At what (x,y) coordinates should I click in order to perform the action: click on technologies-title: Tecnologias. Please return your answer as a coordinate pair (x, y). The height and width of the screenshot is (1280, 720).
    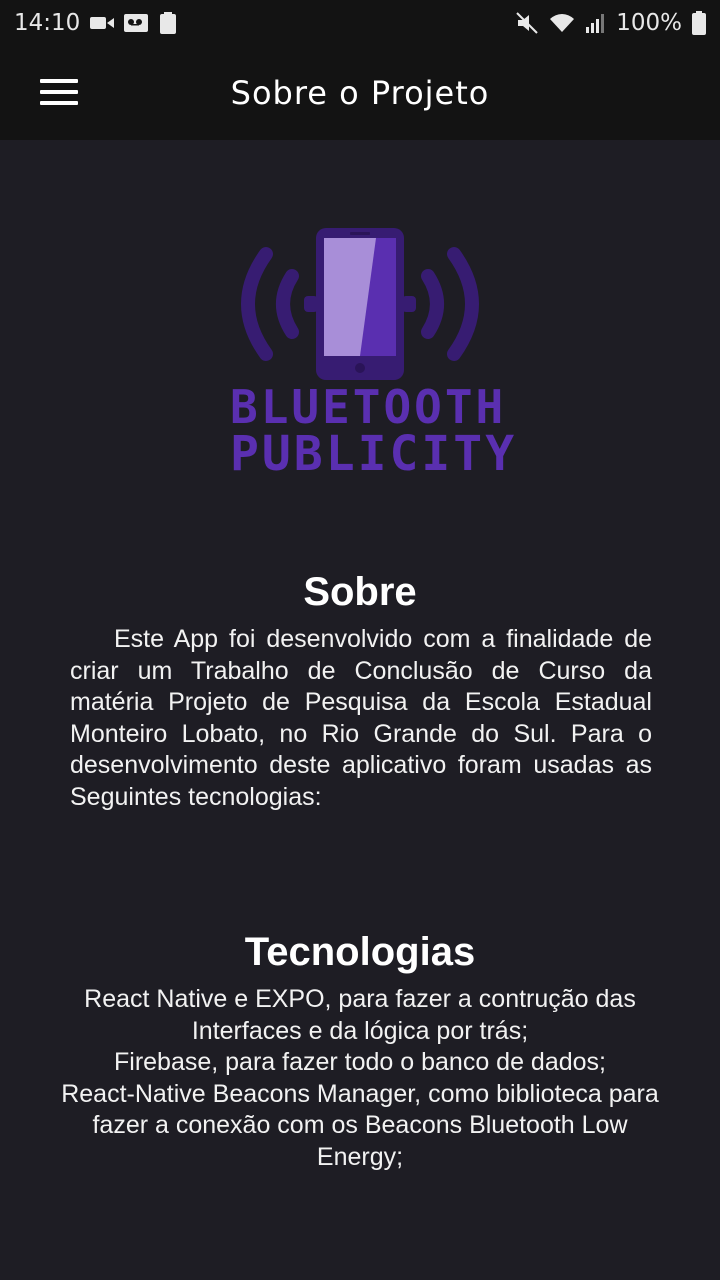
    Looking at the image, I should click on (360, 952).